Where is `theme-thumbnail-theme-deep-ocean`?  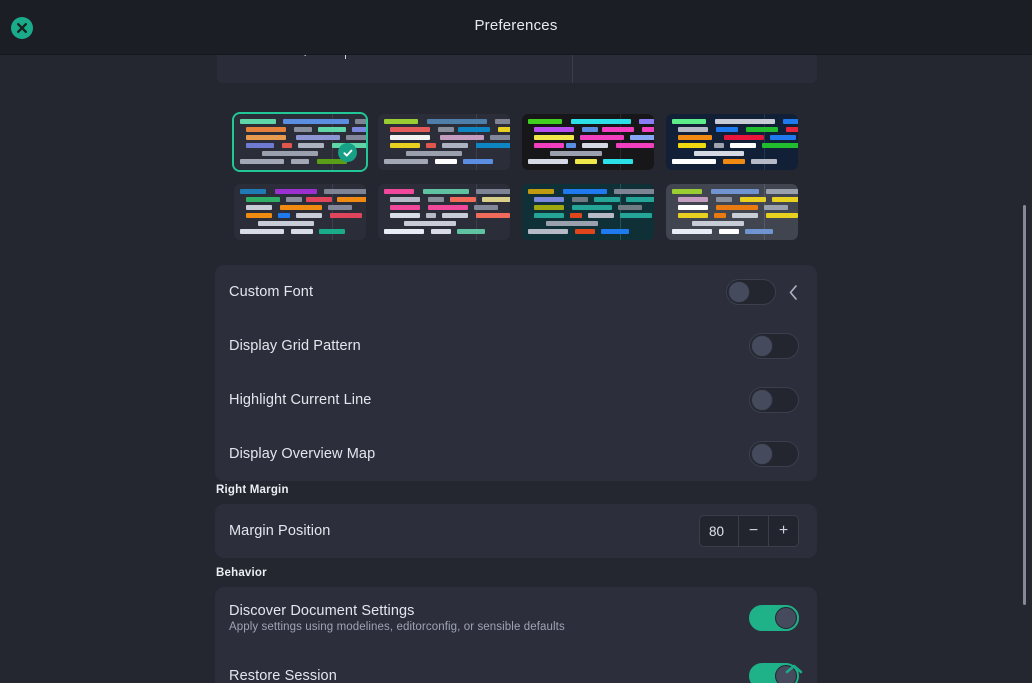
theme-thumbnail-theme-deep-ocean is located at coordinates (732, 142).